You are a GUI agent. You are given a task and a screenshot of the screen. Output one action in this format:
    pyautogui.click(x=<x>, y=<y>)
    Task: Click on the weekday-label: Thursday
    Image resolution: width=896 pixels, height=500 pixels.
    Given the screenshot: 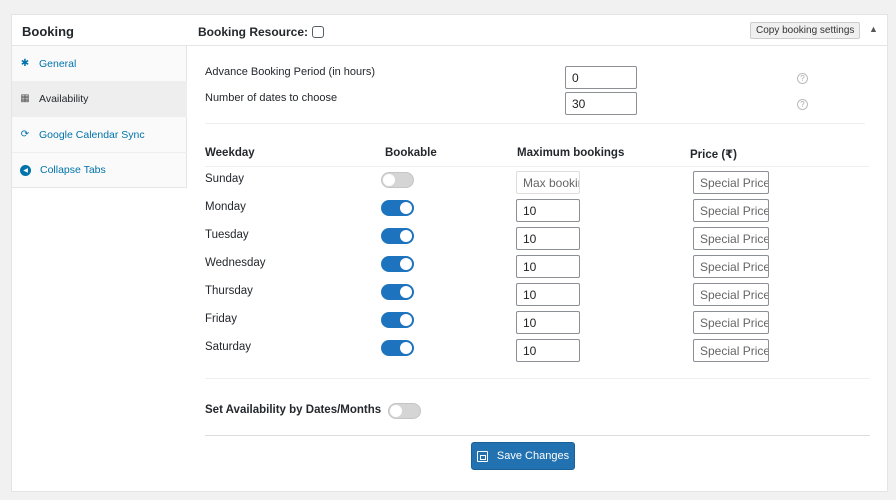 What is the action you would take?
    pyautogui.click(x=229, y=291)
    